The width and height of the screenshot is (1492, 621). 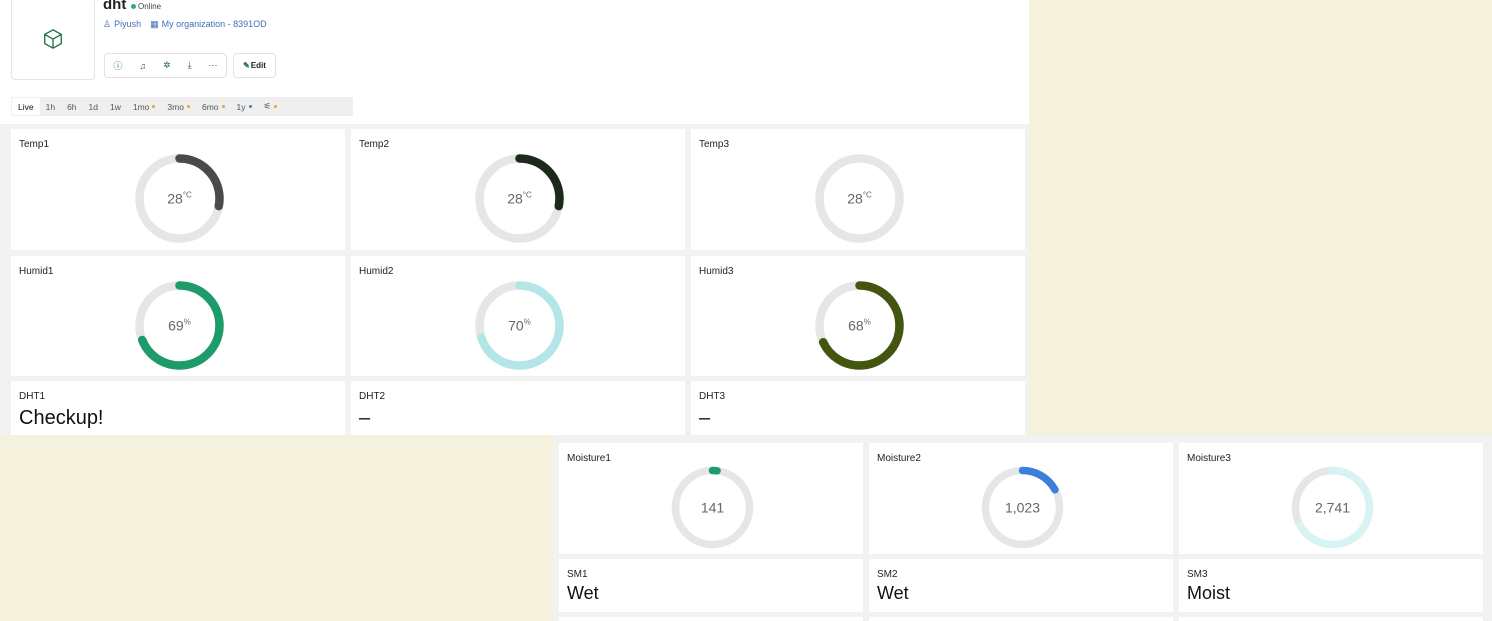 I want to click on time-range-option: 1d, so click(x=93, y=106).